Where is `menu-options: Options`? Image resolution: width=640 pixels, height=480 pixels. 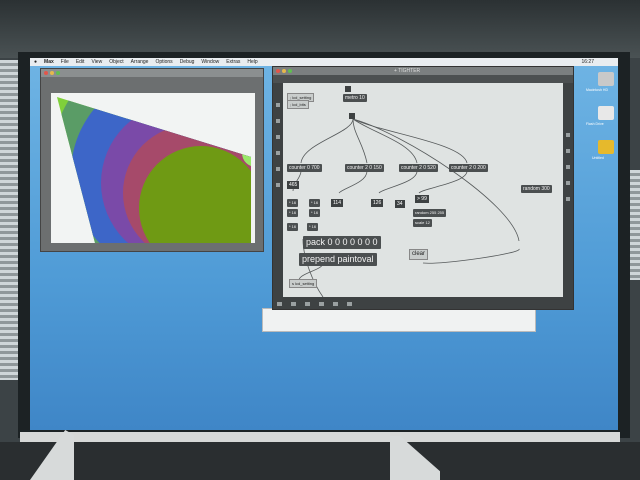
menu-options: Options is located at coordinates (163, 62).